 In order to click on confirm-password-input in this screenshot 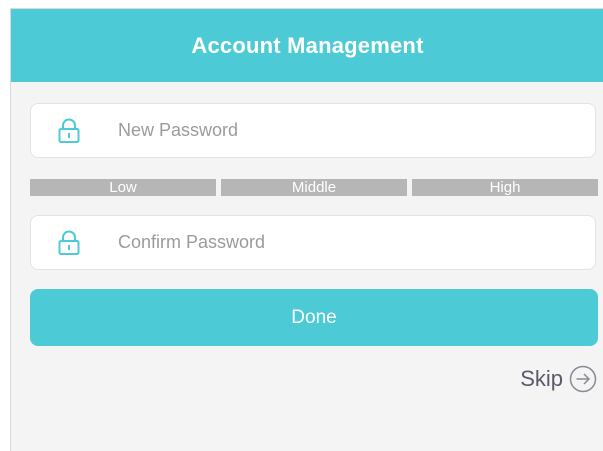, I will do `click(348, 242)`.